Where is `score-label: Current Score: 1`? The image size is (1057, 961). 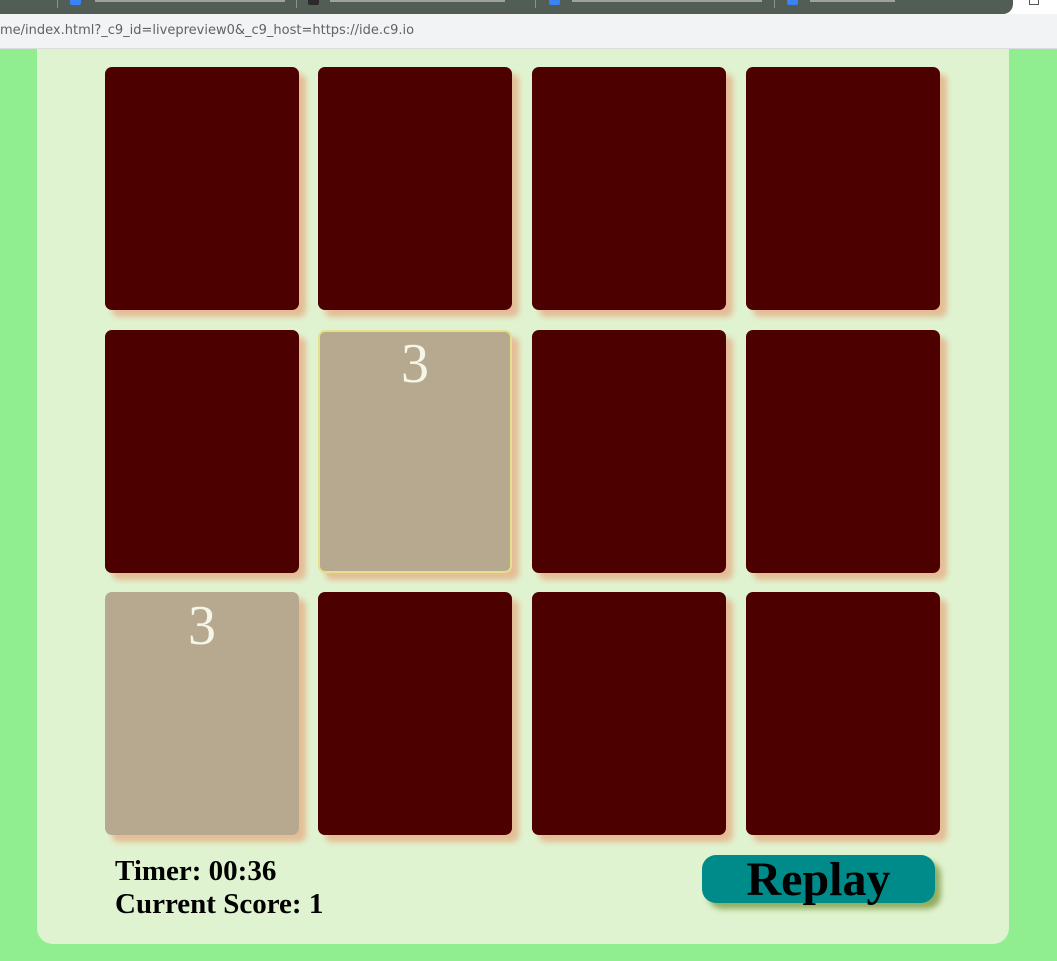
score-label: Current Score: 1 is located at coordinates (219, 904).